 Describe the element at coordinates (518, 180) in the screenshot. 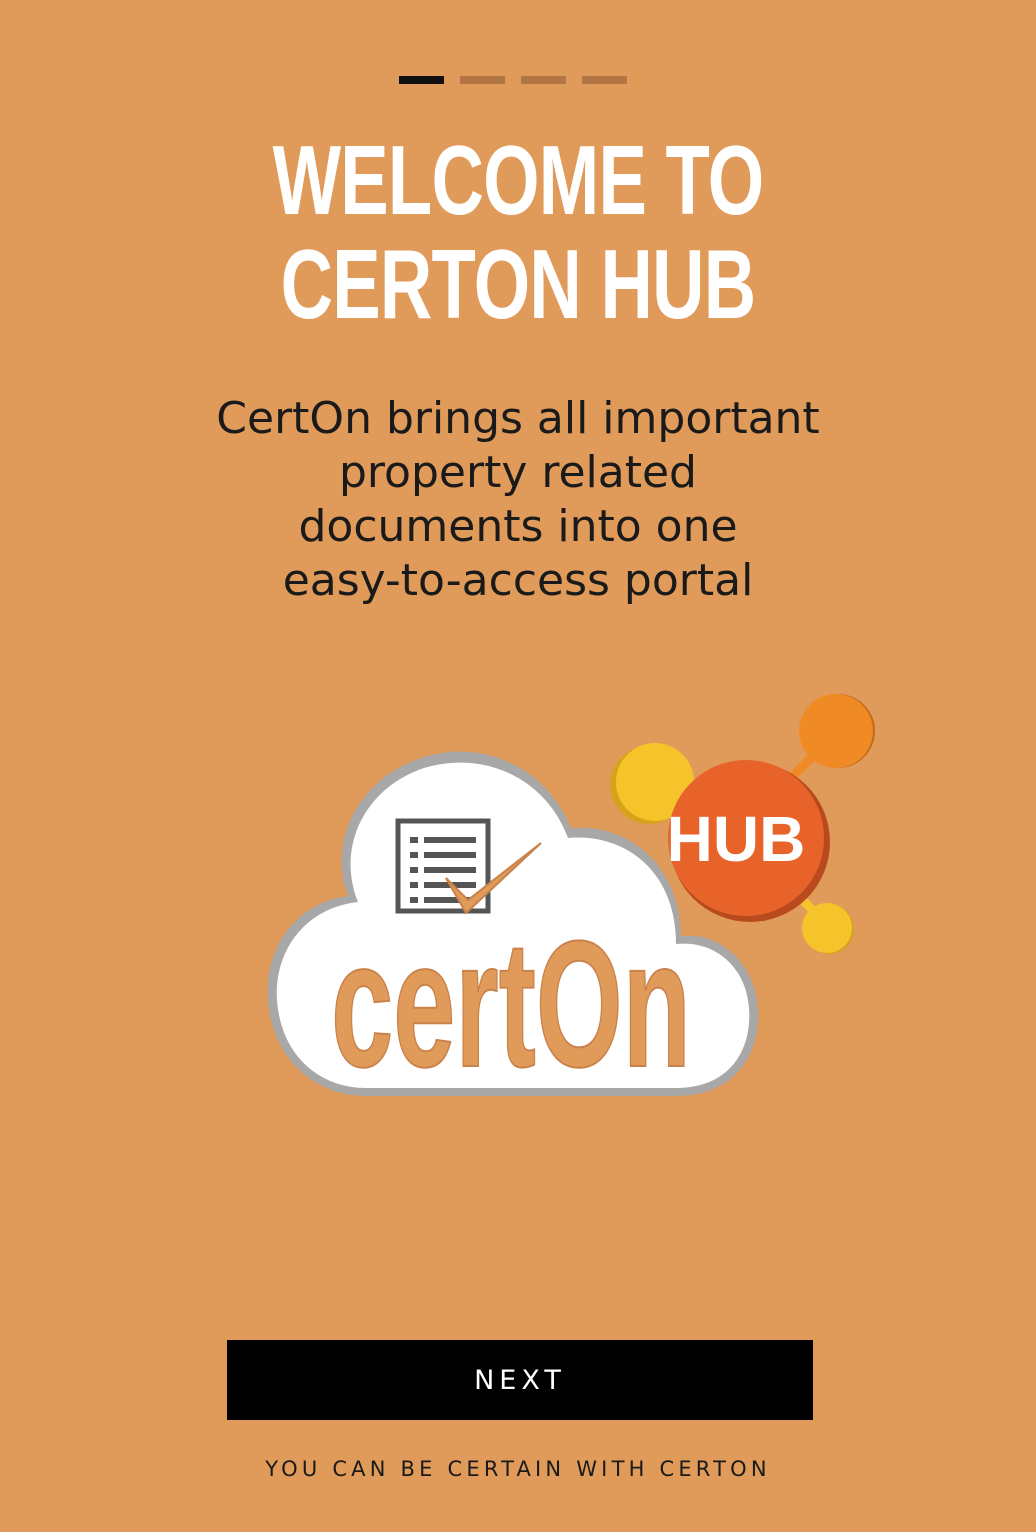

I see `page-title-line-1: WELCOME TO` at that location.